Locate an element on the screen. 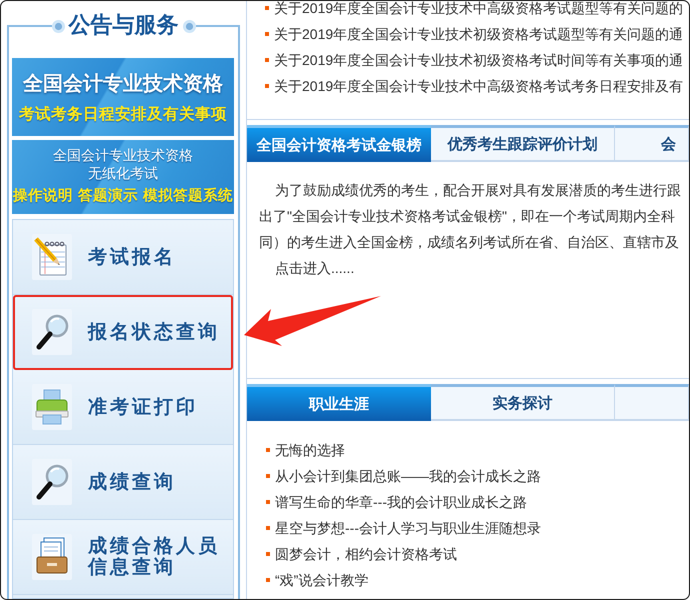 Image resolution: width=690 pixels, height=600 pixels. file-tray-icon is located at coordinates (52, 557).